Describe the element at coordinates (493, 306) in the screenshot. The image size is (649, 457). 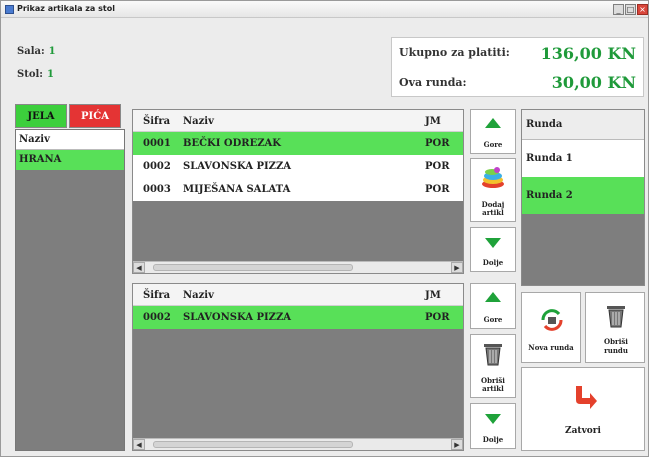
I see `move-up-button-bottom: Gore` at that location.